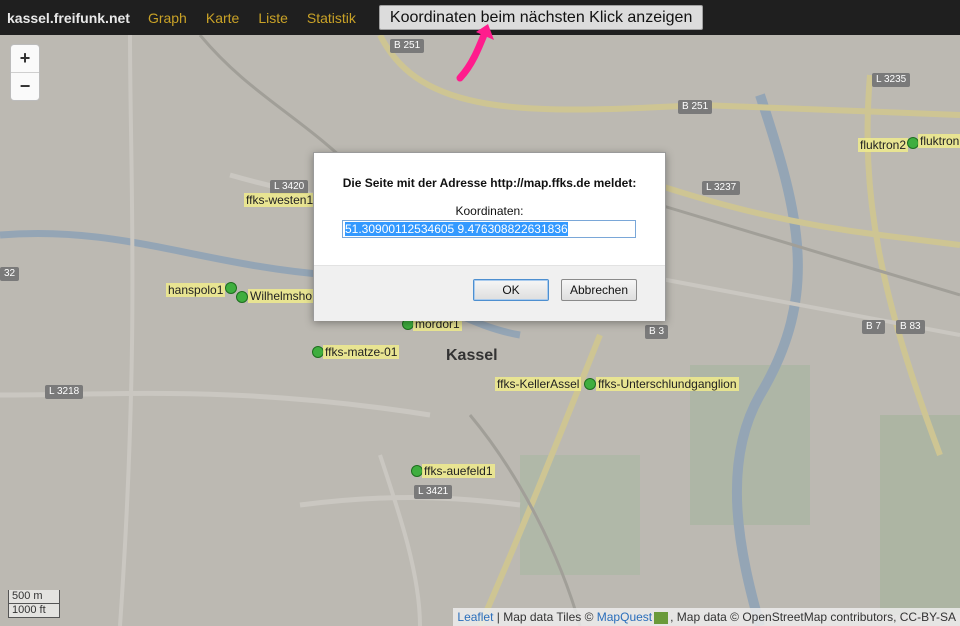 The height and width of the screenshot is (626, 960). I want to click on road-label: 32, so click(10, 274).